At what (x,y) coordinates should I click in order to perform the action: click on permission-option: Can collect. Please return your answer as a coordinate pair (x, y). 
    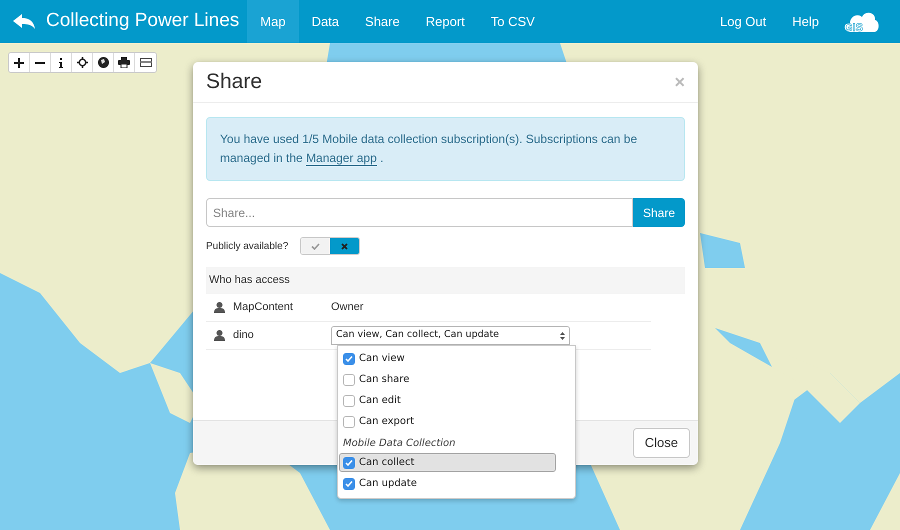
    Looking at the image, I should click on (447, 462).